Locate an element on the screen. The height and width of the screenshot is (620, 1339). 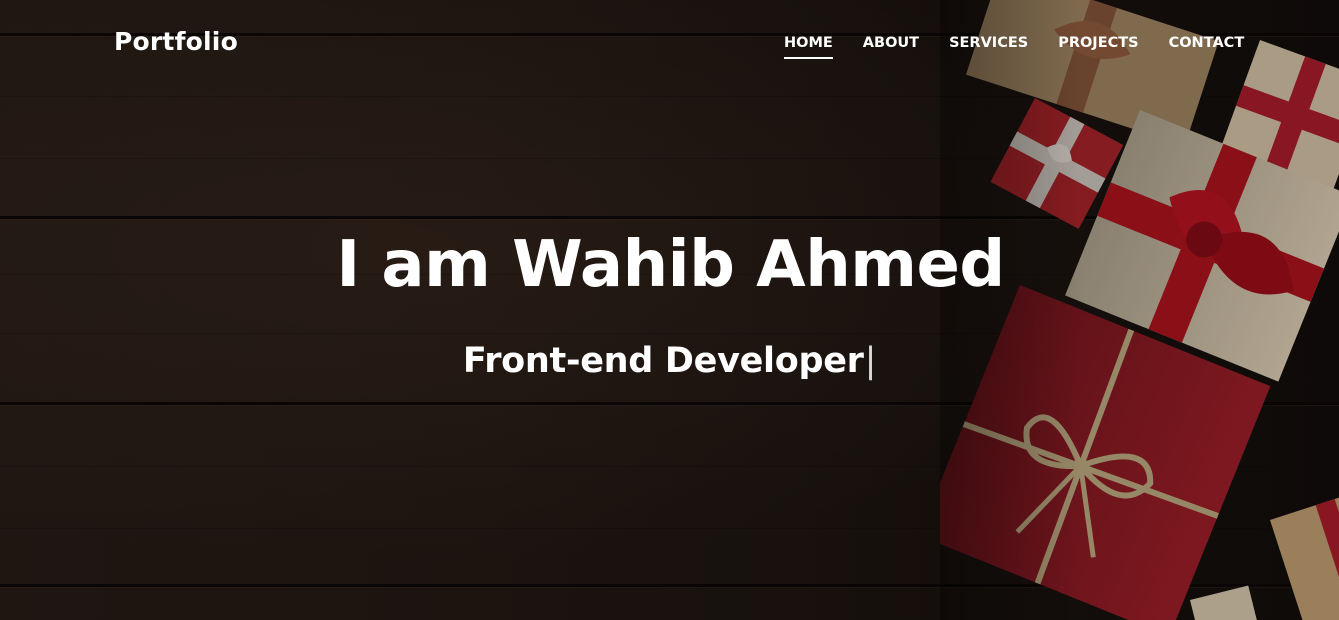
hero-subtitle: Front-end Developer| is located at coordinates (669, 361).